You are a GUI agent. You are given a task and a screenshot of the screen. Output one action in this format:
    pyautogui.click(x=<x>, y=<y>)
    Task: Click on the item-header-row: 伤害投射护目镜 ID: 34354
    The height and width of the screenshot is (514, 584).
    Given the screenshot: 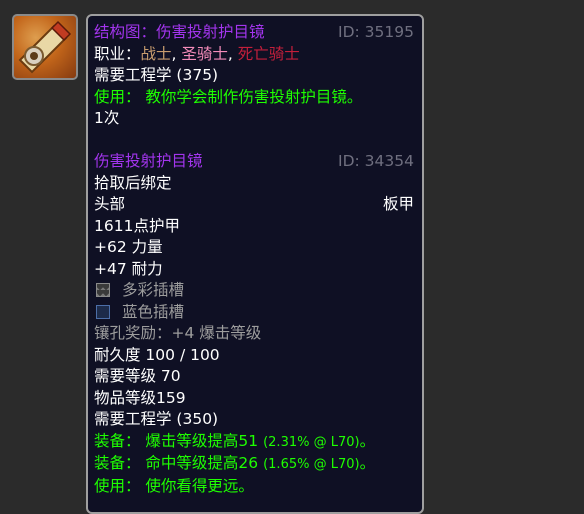 What is the action you would take?
    pyautogui.click(x=254, y=162)
    